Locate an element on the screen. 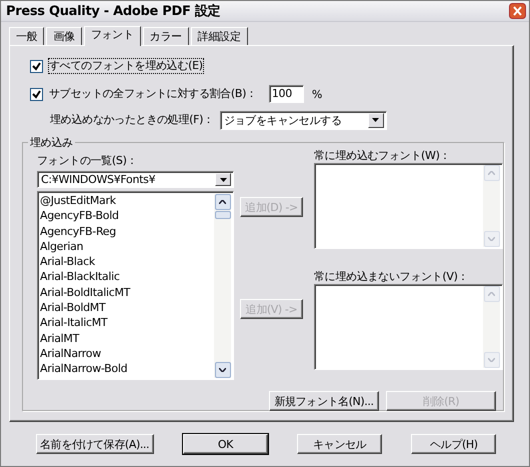  list-item: ArialNarrow-Bold is located at coordinates (127, 369).